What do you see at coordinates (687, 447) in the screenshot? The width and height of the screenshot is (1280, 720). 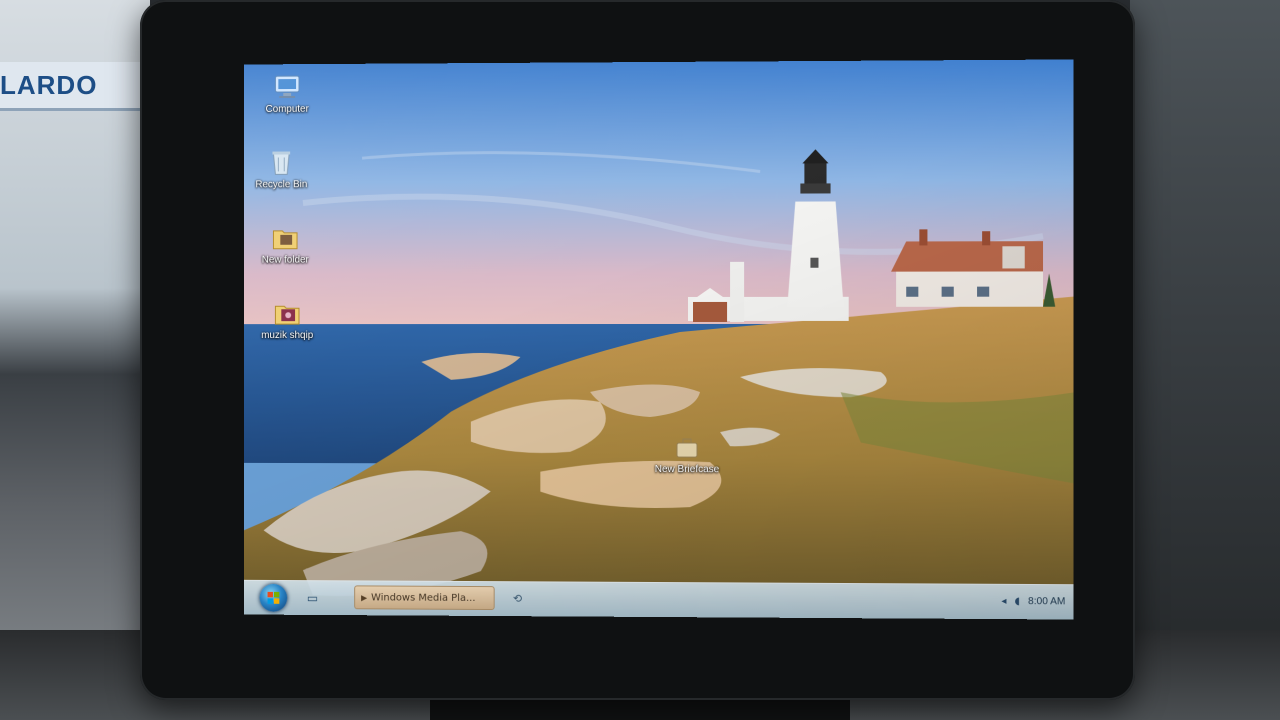 I see `briefcase-icon` at bounding box center [687, 447].